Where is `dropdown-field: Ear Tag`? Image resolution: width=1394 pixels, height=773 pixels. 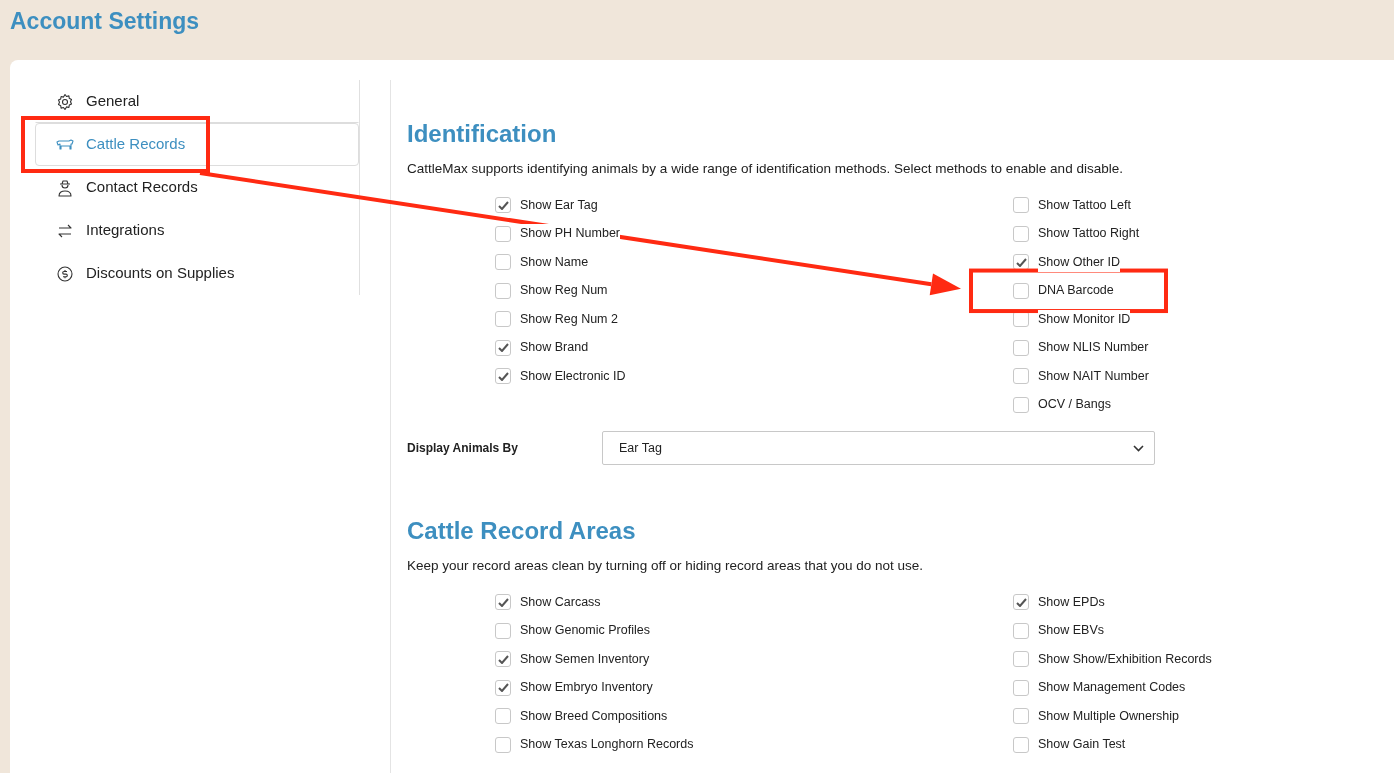
dropdown-field: Ear Tag is located at coordinates (878, 448).